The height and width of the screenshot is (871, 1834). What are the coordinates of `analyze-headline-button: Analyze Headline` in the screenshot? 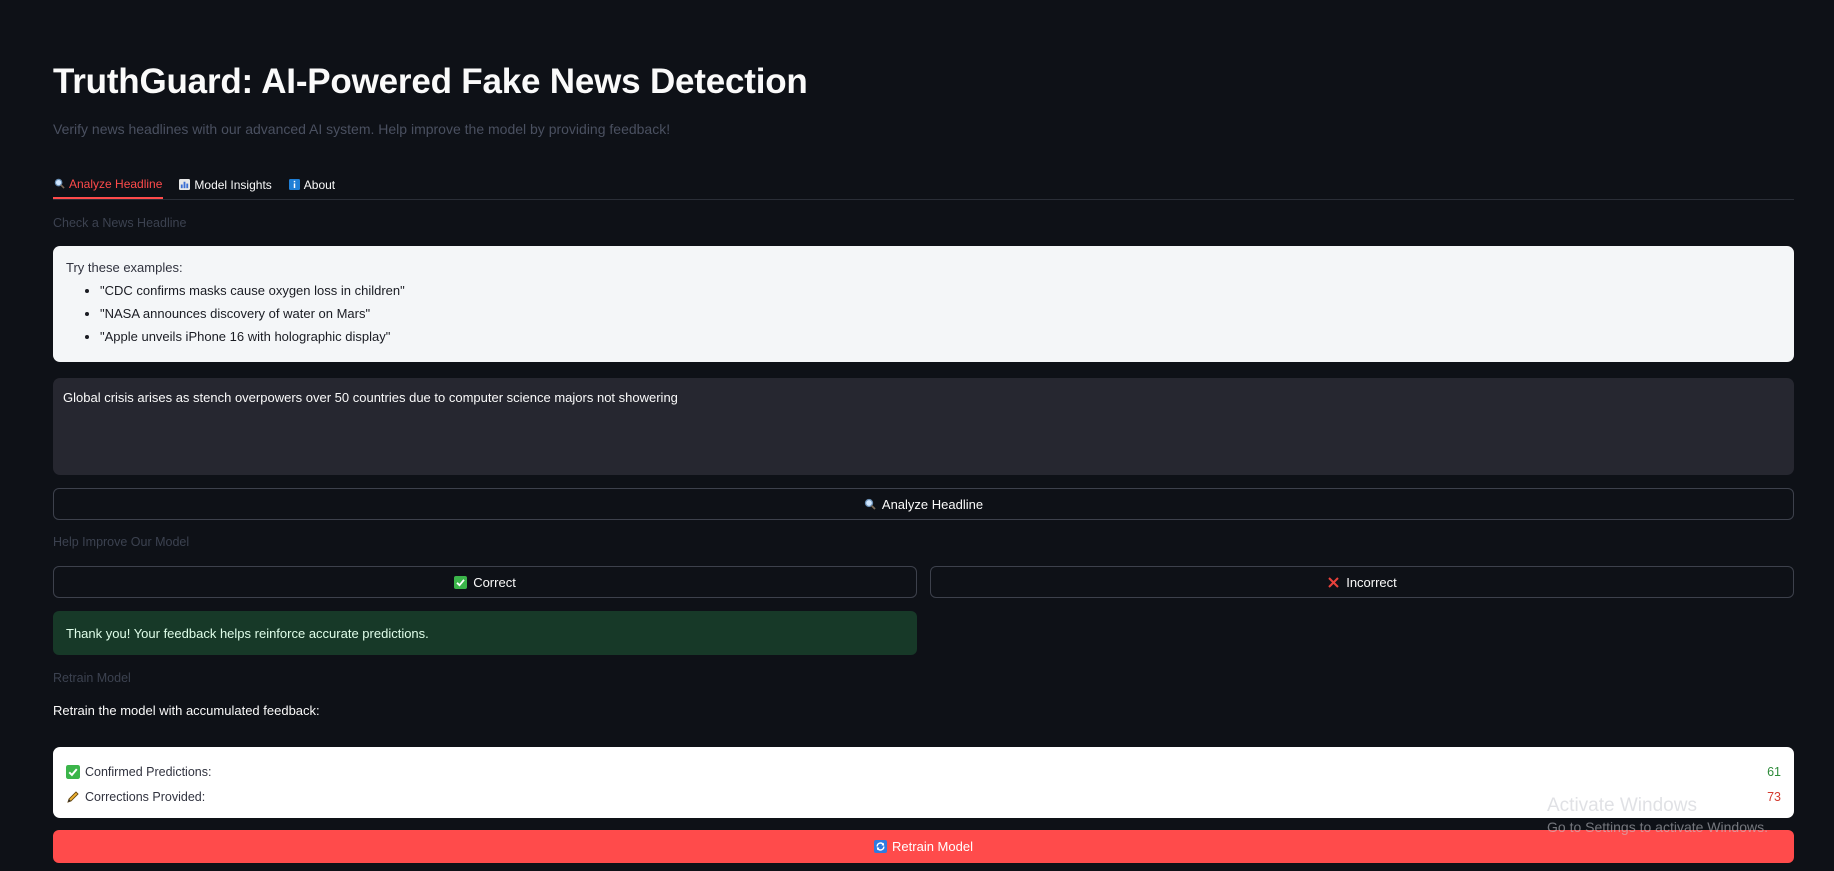 It's located at (923, 504).